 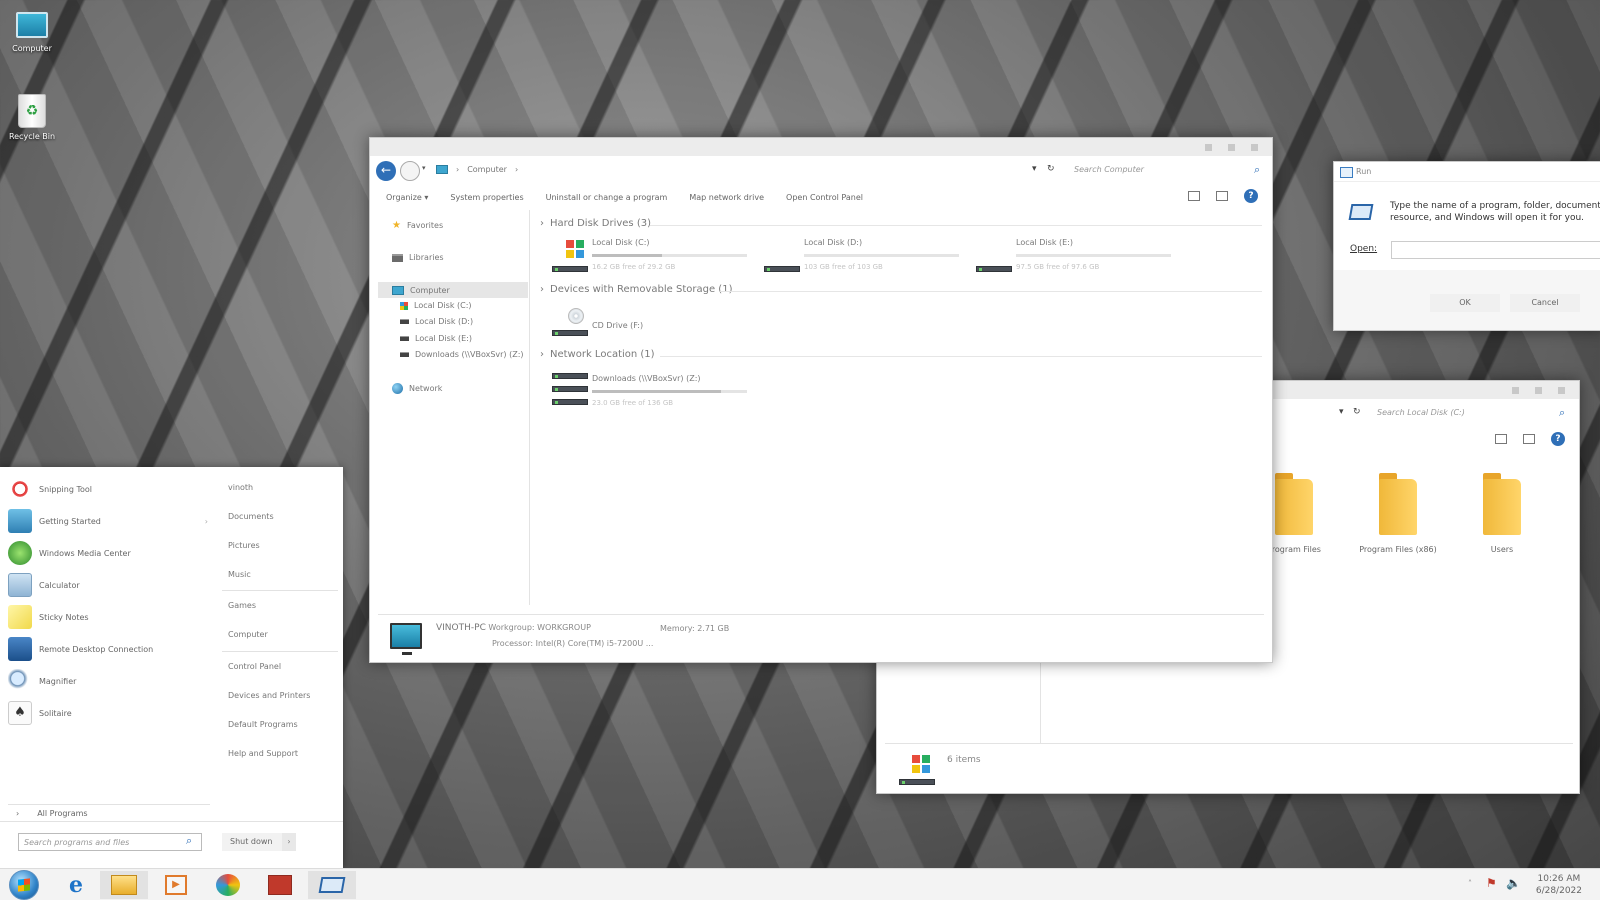 I want to click on taskbar: e ▶ ˄ ⚑ 🔈 10:26 AM 6/28/2022, so click(x=800, y=884).